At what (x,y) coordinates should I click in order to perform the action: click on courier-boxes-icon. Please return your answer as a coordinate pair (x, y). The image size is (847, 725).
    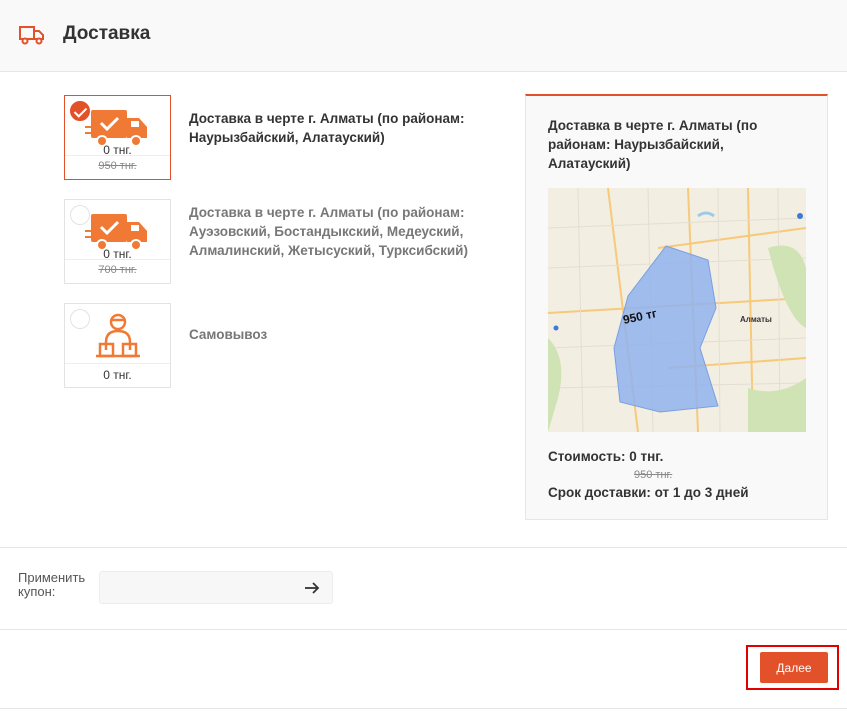
    Looking at the image, I should click on (118, 336).